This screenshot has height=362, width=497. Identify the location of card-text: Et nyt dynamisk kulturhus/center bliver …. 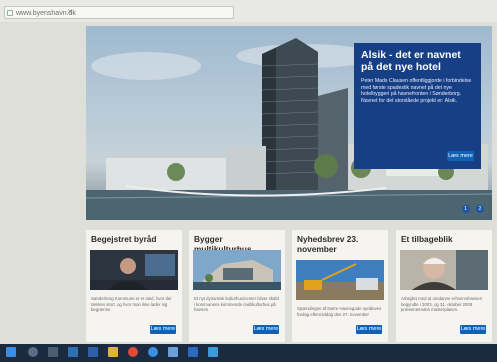
(237, 304).